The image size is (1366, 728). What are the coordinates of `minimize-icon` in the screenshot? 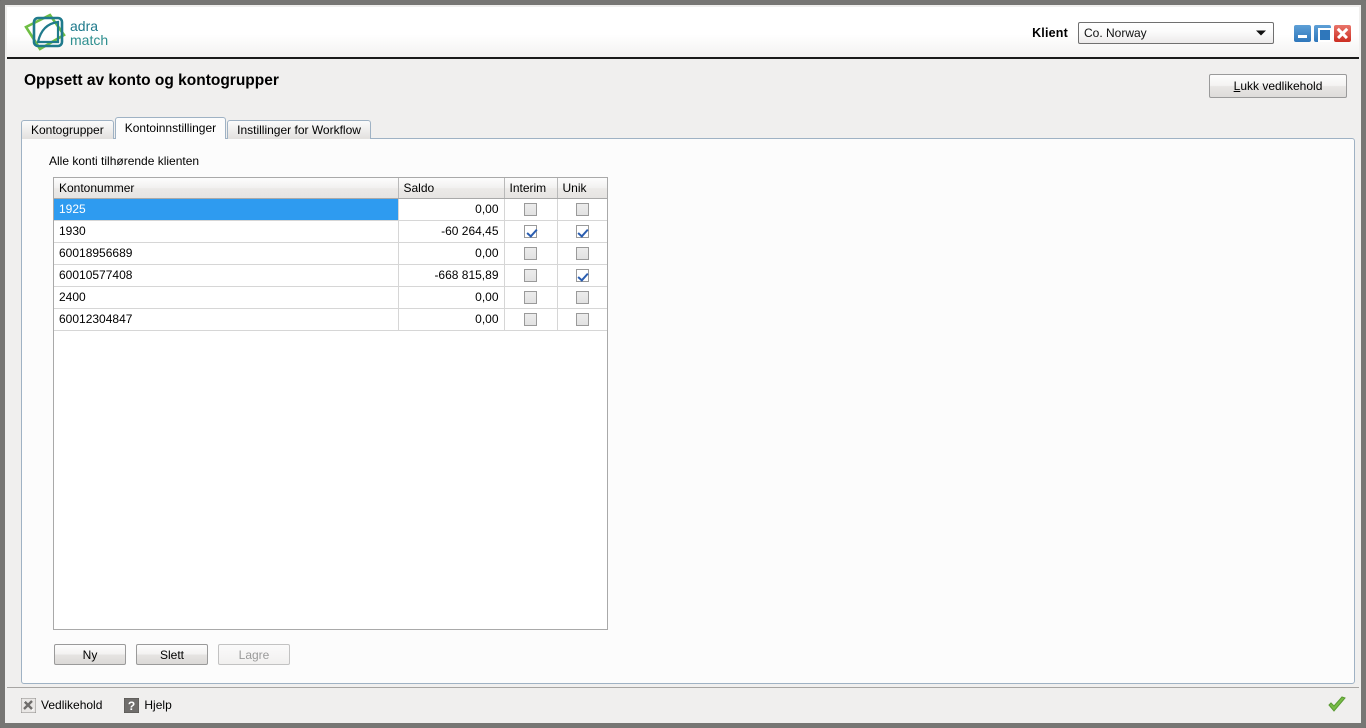 It's located at (1302, 33).